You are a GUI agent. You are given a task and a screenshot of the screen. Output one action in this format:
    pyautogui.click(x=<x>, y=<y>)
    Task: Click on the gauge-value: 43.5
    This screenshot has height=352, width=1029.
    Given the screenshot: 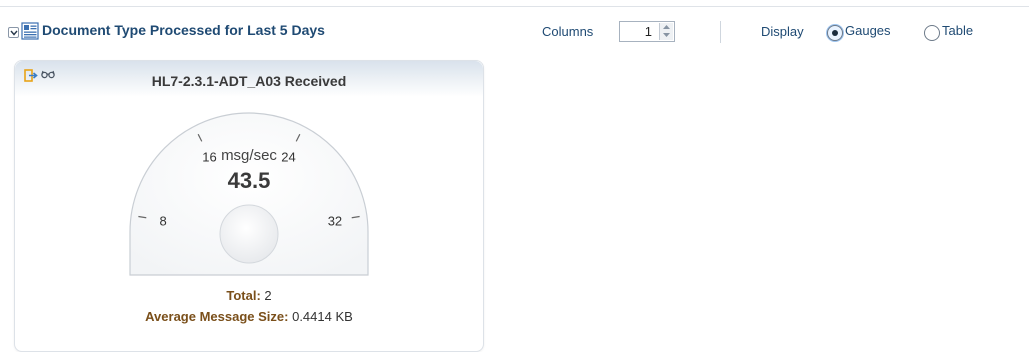 What is the action you would take?
    pyautogui.click(x=249, y=180)
    